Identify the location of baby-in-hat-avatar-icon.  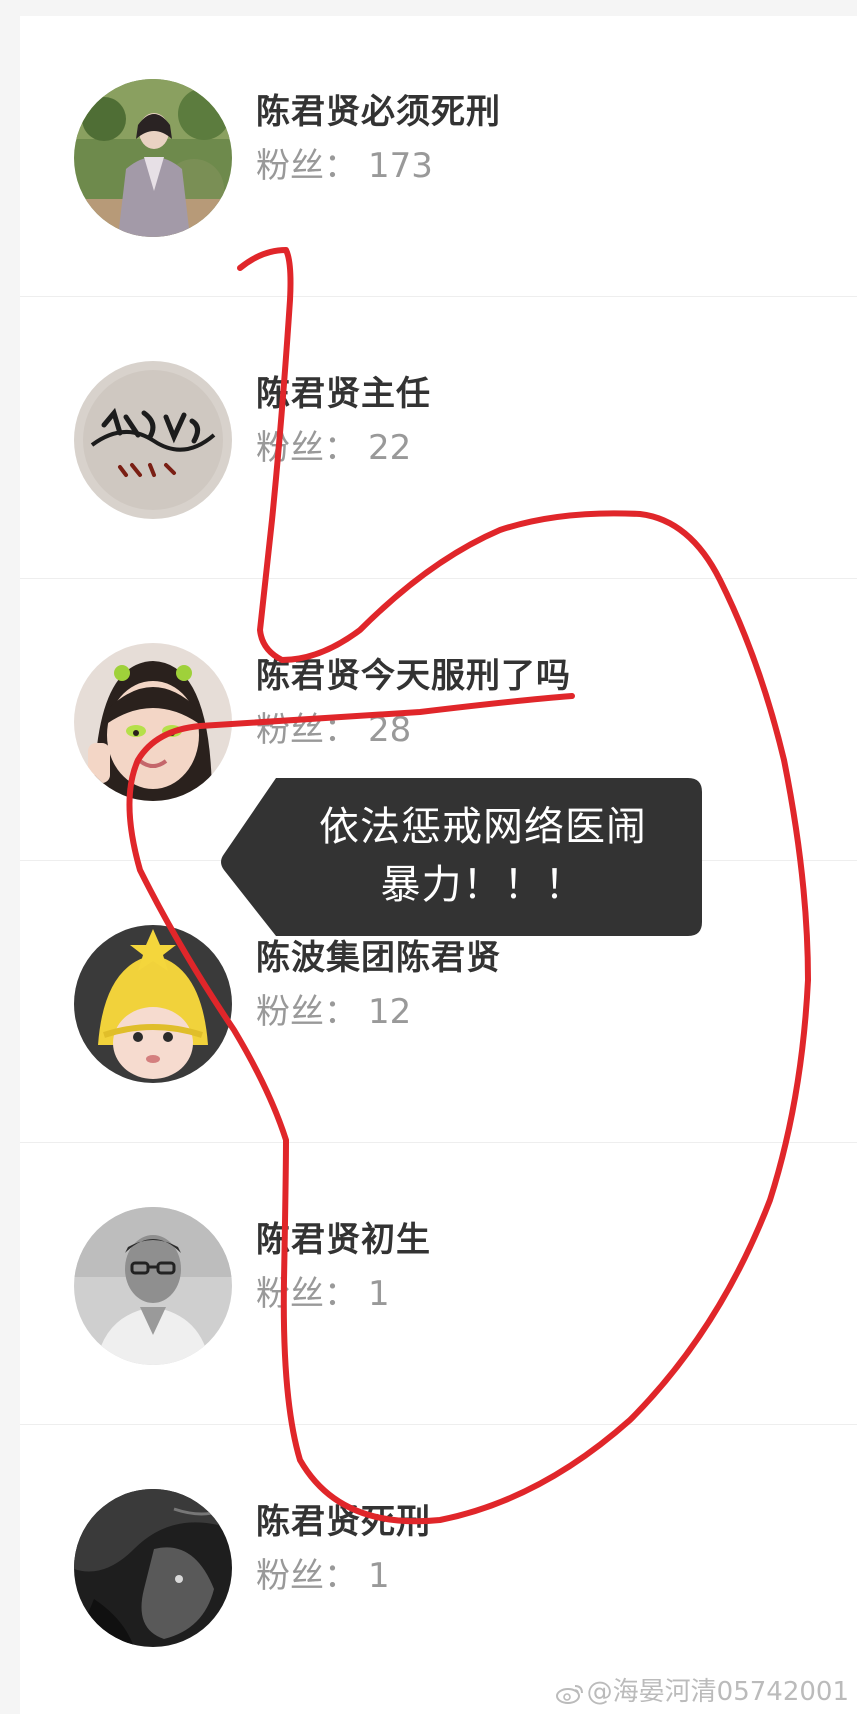
(153, 1004).